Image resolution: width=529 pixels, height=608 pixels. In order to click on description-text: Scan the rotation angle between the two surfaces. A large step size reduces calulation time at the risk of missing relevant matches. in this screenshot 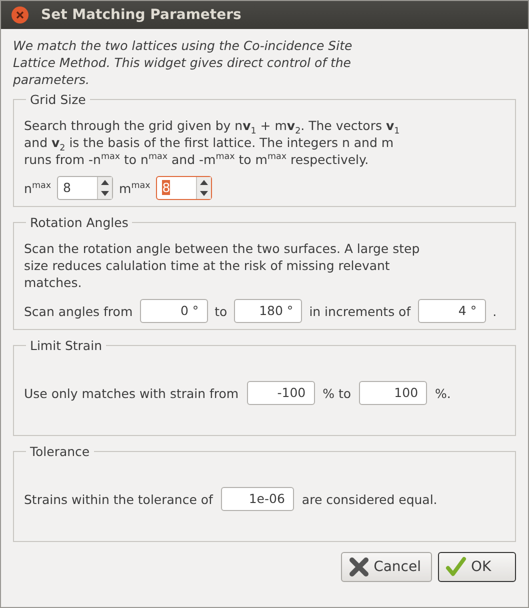, I will do `click(222, 265)`.